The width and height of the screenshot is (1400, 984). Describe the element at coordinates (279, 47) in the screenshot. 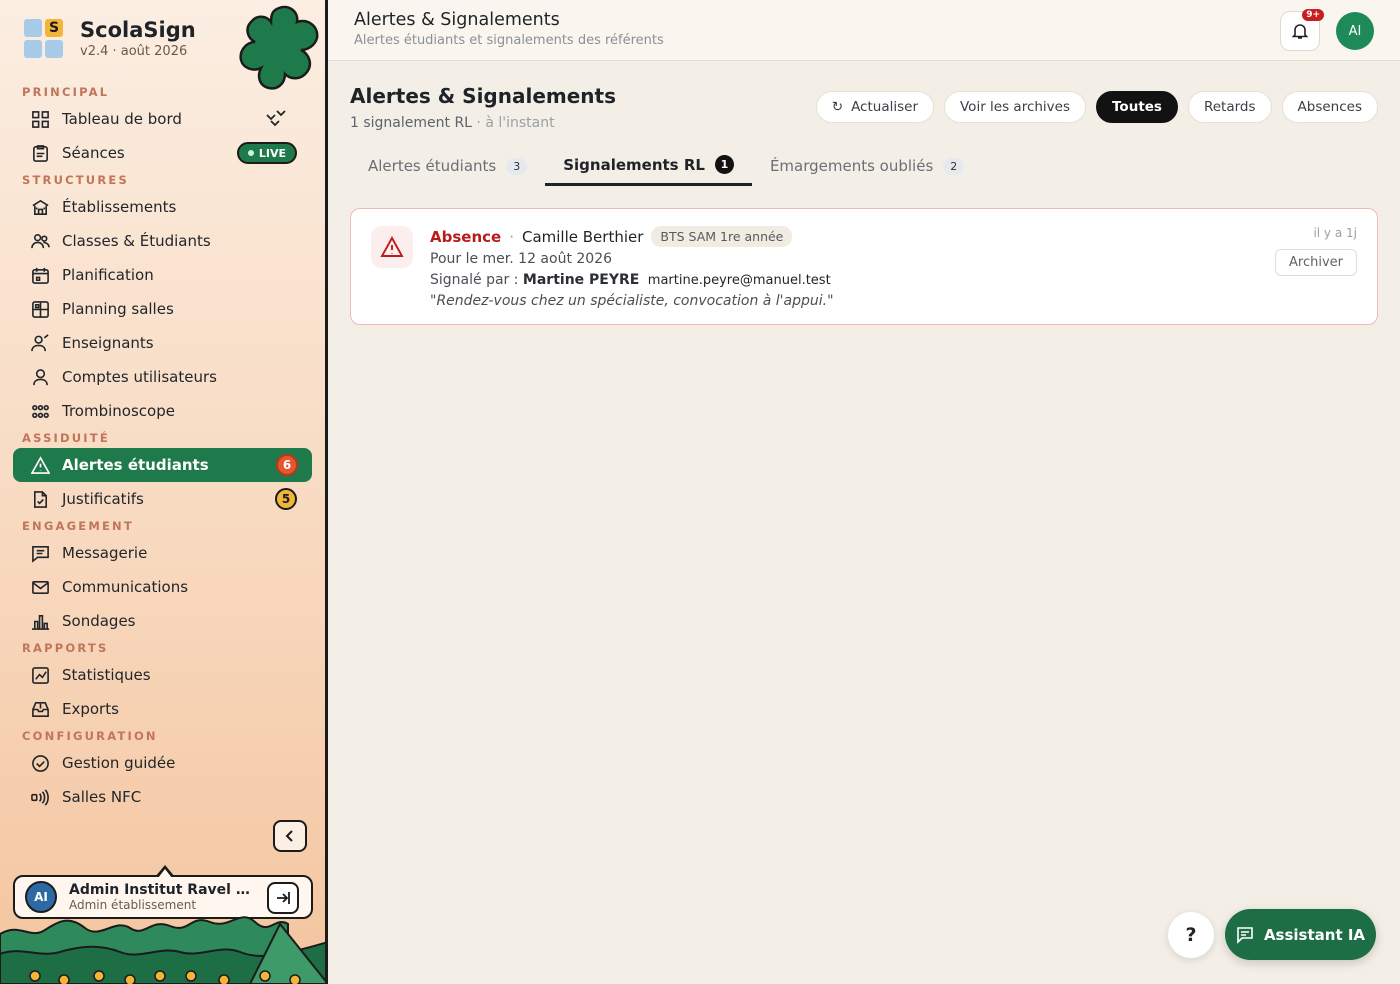

I see `clover-decoration-icon` at that location.